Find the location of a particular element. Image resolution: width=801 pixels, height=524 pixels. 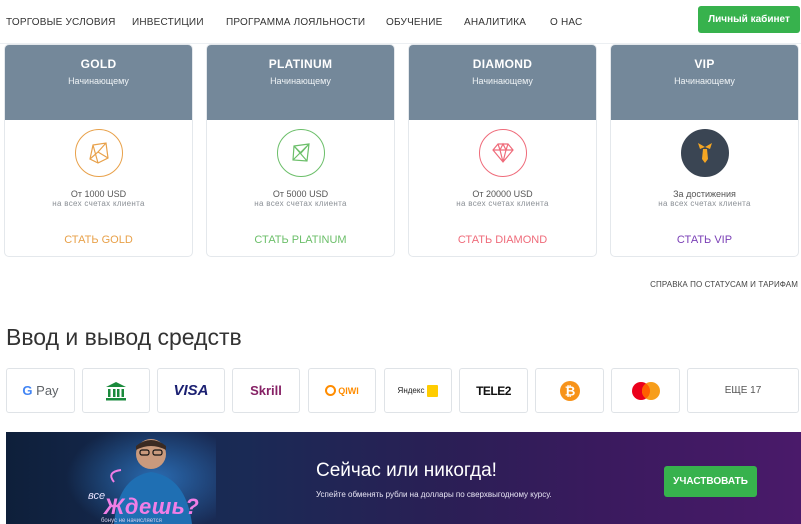

payment-visa: VISA is located at coordinates (191, 390).